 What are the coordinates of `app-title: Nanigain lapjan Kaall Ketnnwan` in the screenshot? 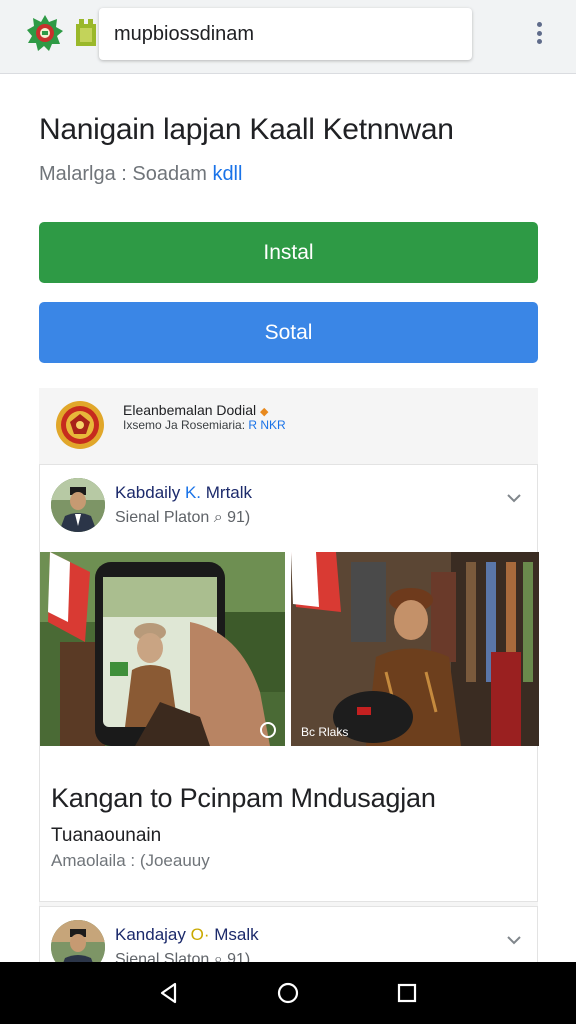 It's located at (246, 129).